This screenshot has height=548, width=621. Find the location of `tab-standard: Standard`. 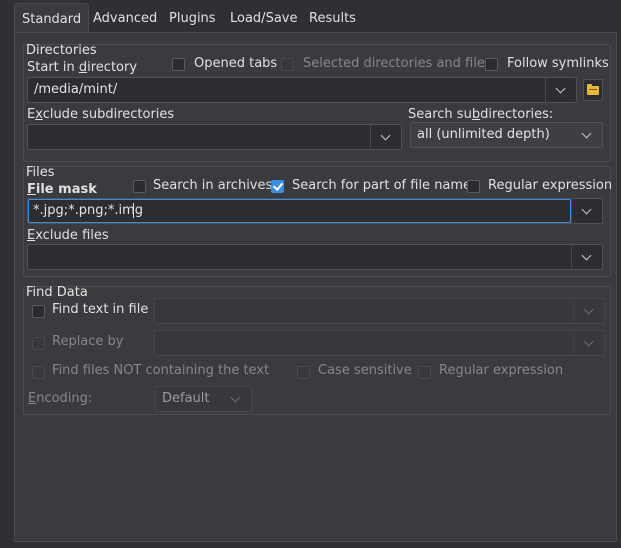

tab-standard: Standard is located at coordinates (52, 18).